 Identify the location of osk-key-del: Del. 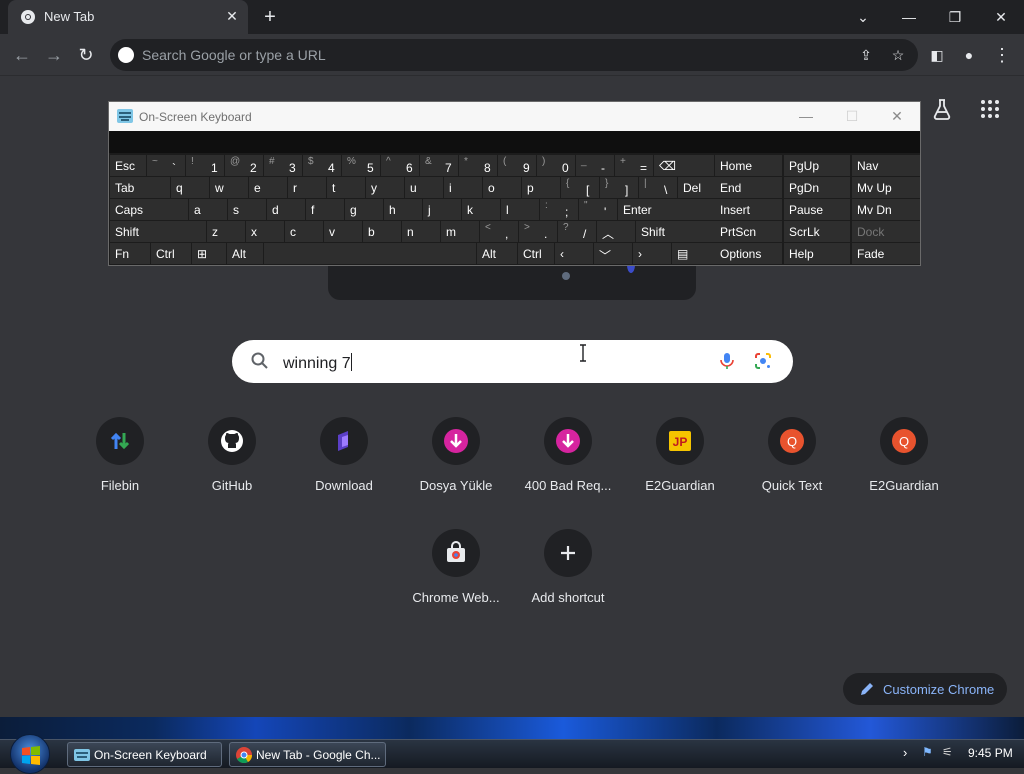
(699, 187).